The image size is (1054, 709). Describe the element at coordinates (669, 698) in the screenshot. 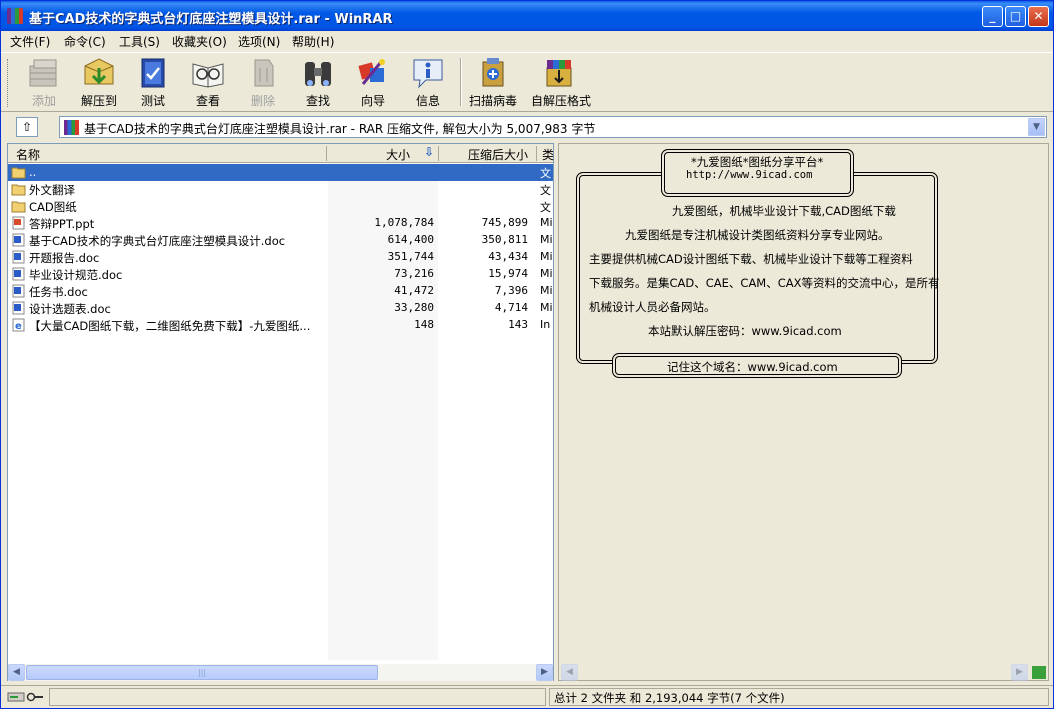

I see `status-total: 总计 2 文件夹 和 2,193,044 字节(7 个文件)` at that location.